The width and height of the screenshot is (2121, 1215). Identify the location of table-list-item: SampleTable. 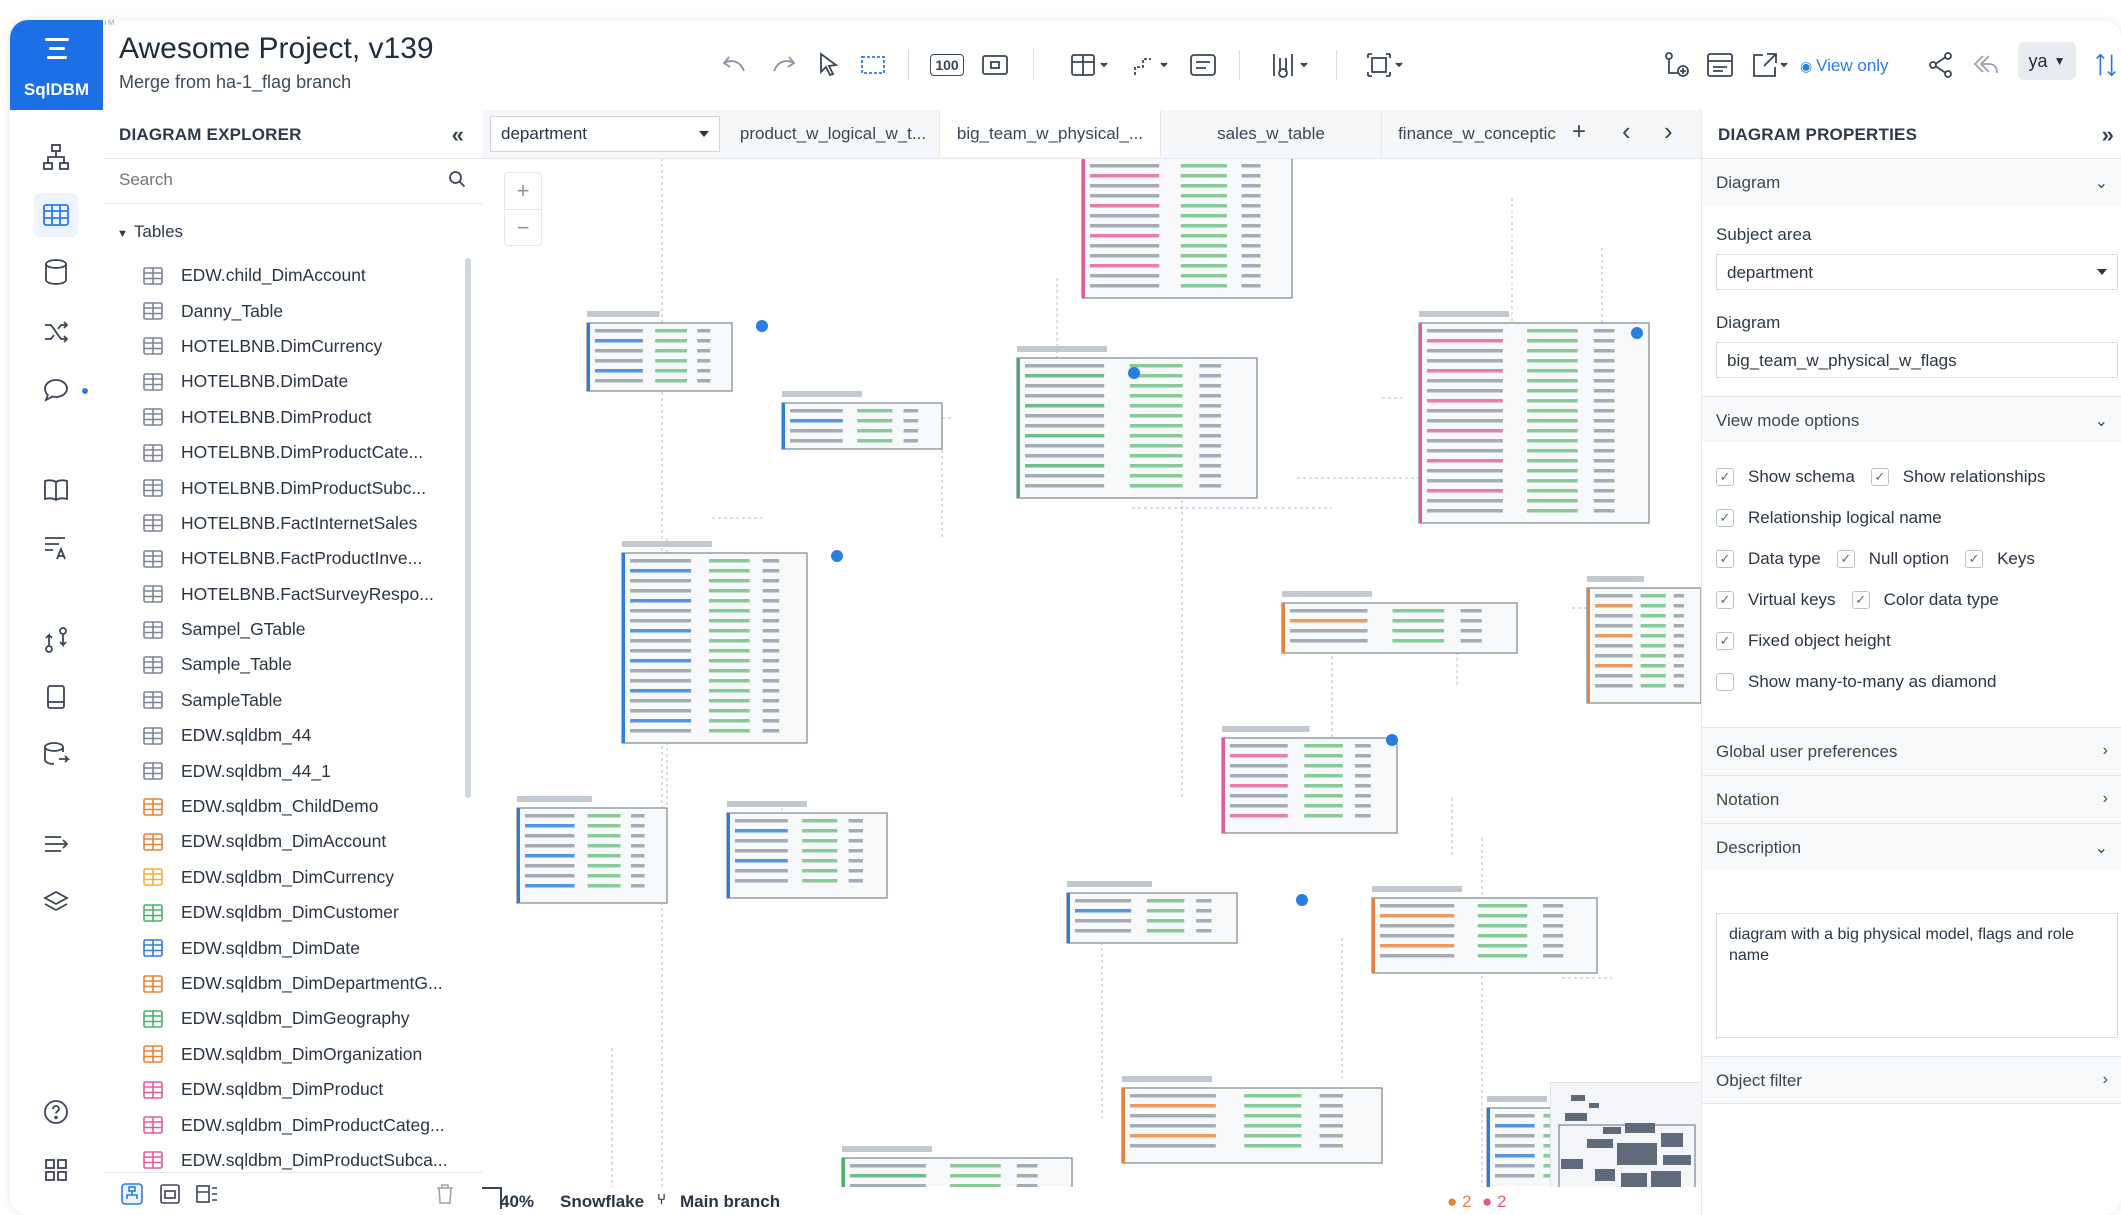
(283, 700).